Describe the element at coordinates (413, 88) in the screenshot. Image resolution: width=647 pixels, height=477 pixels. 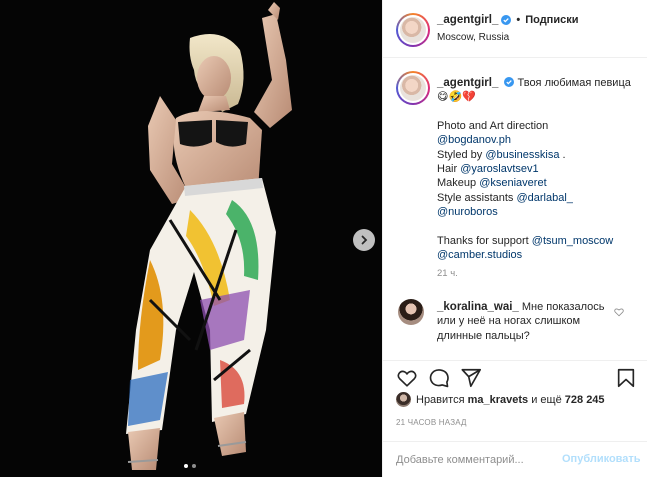
I see `caption-author-avatar` at that location.